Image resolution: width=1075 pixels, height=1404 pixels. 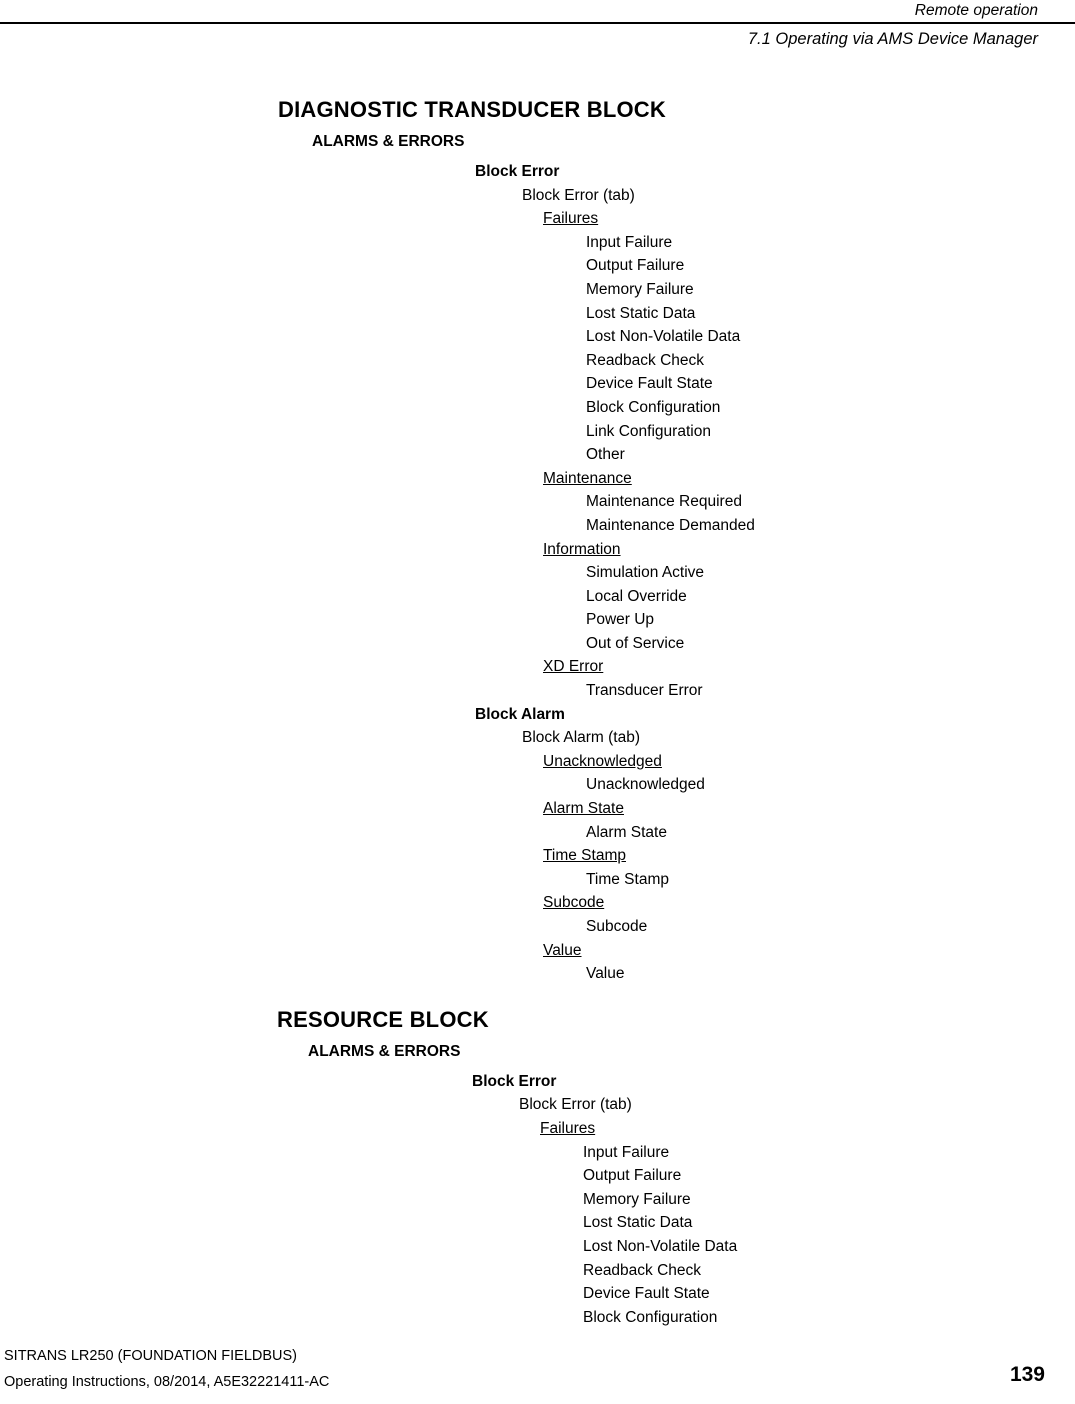 What do you see at coordinates (635, 643) in the screenshot?
I see `outline-item-out-of-service: Out of Service` at bounding box center [635, 643].